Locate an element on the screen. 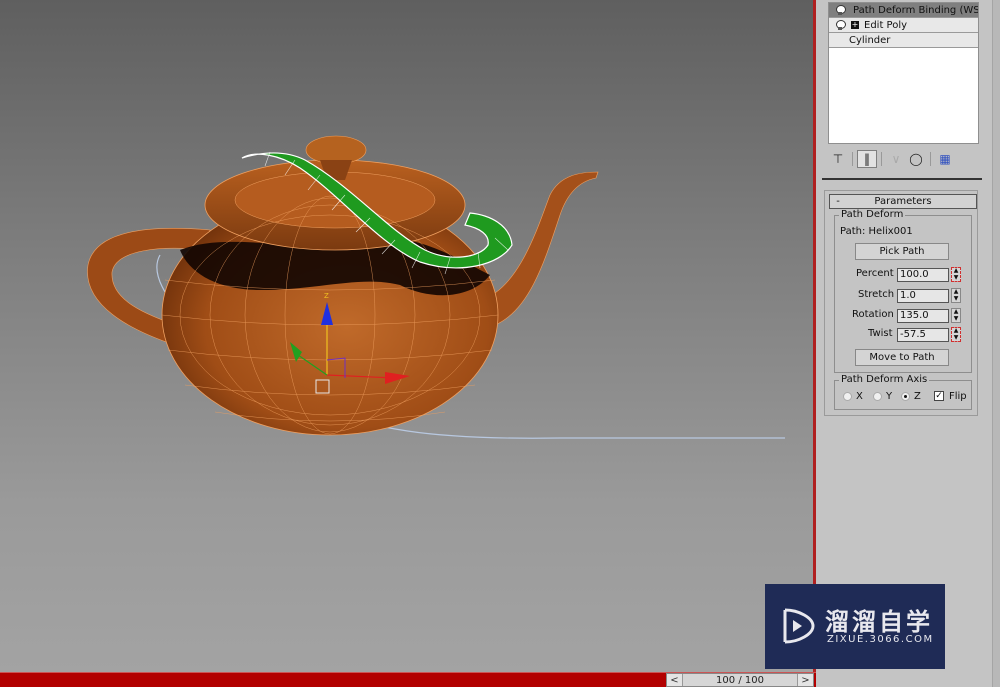 Image resolution: width=1000 pixels, height=687 pixels. axis-x-label: X is located at coordinates (859, 396).